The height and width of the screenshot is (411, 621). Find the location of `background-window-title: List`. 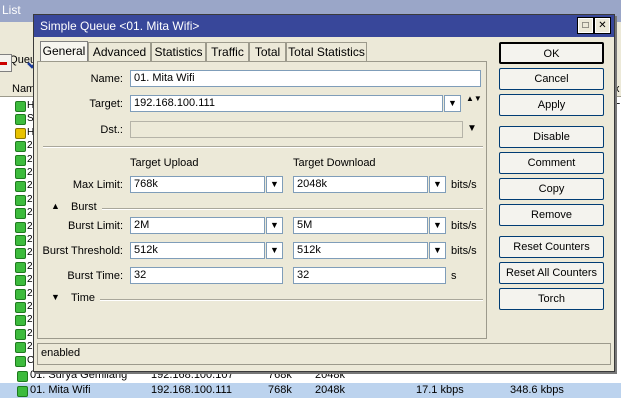

background-window-title: List is located at coordinates (11, 10).